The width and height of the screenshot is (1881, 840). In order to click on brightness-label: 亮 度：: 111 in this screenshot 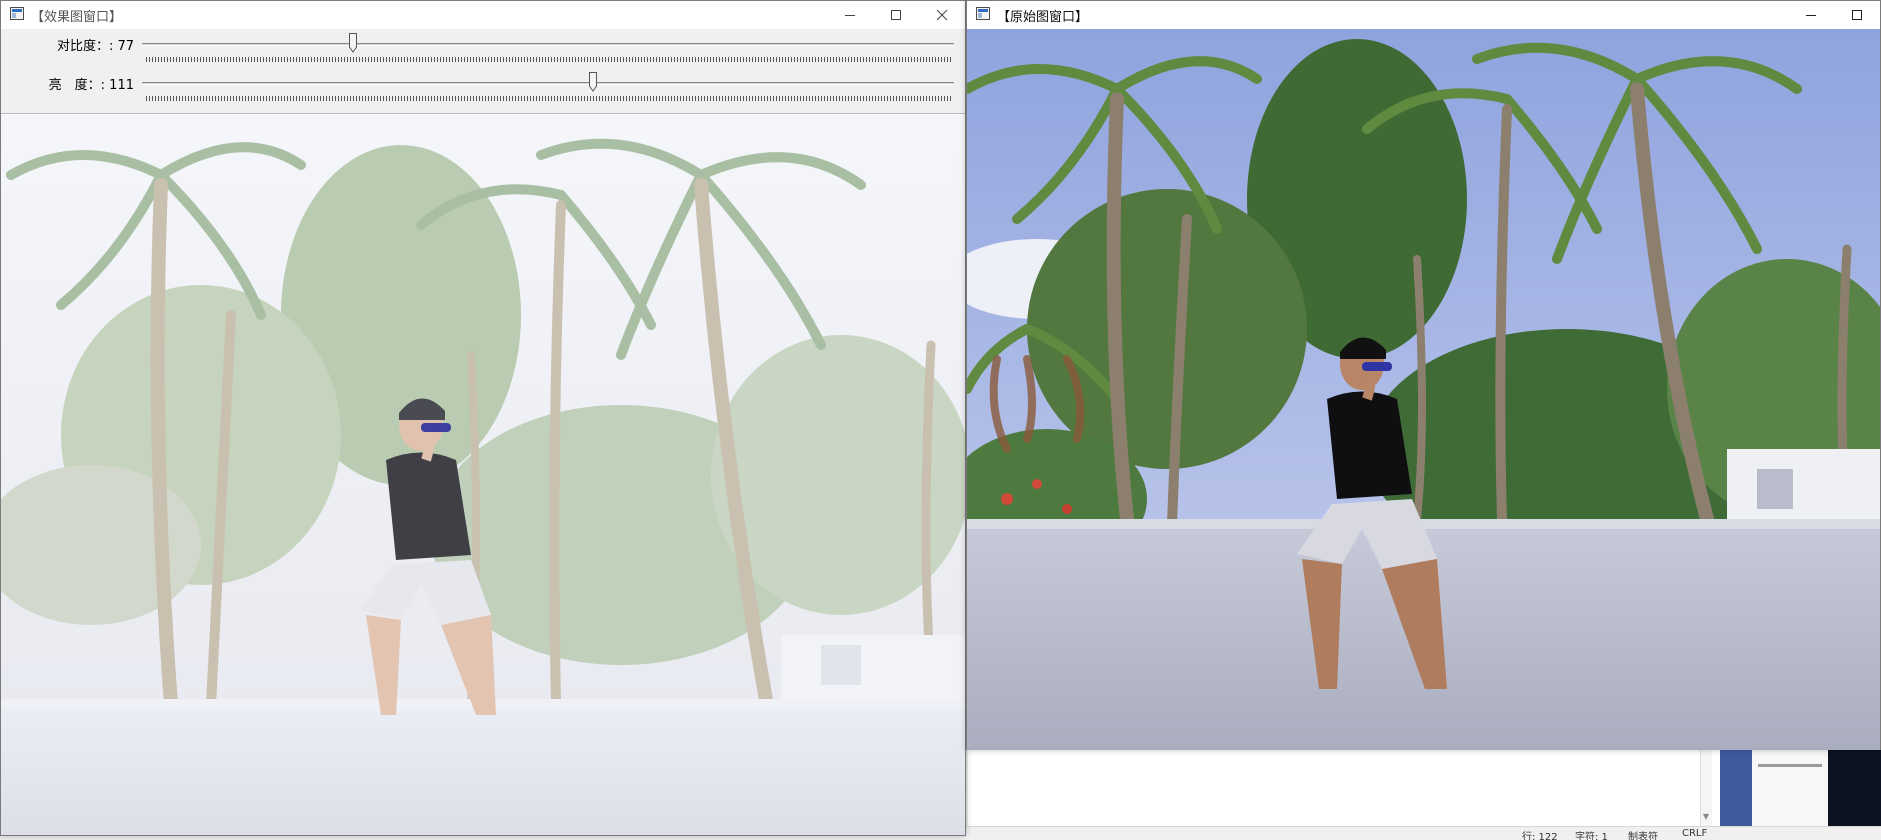, I will do `click(91, 85)`.